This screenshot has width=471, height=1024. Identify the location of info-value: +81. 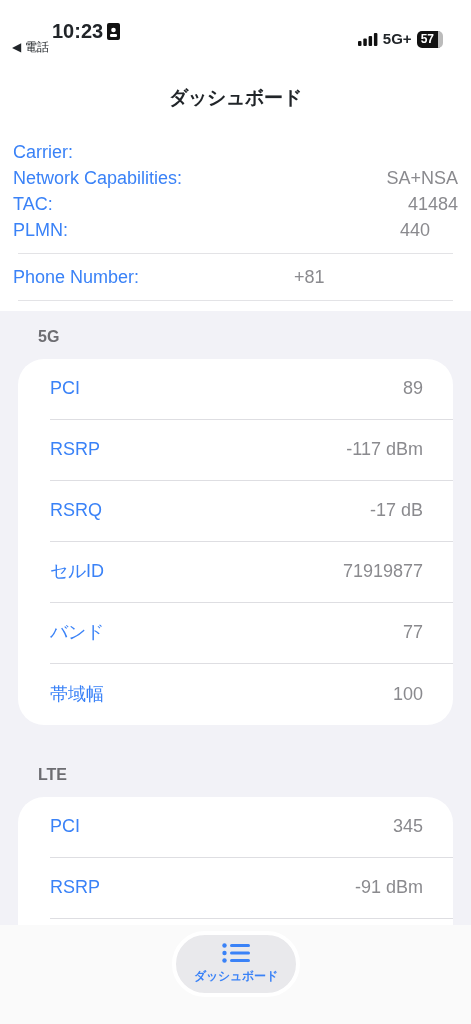
(309, 277).